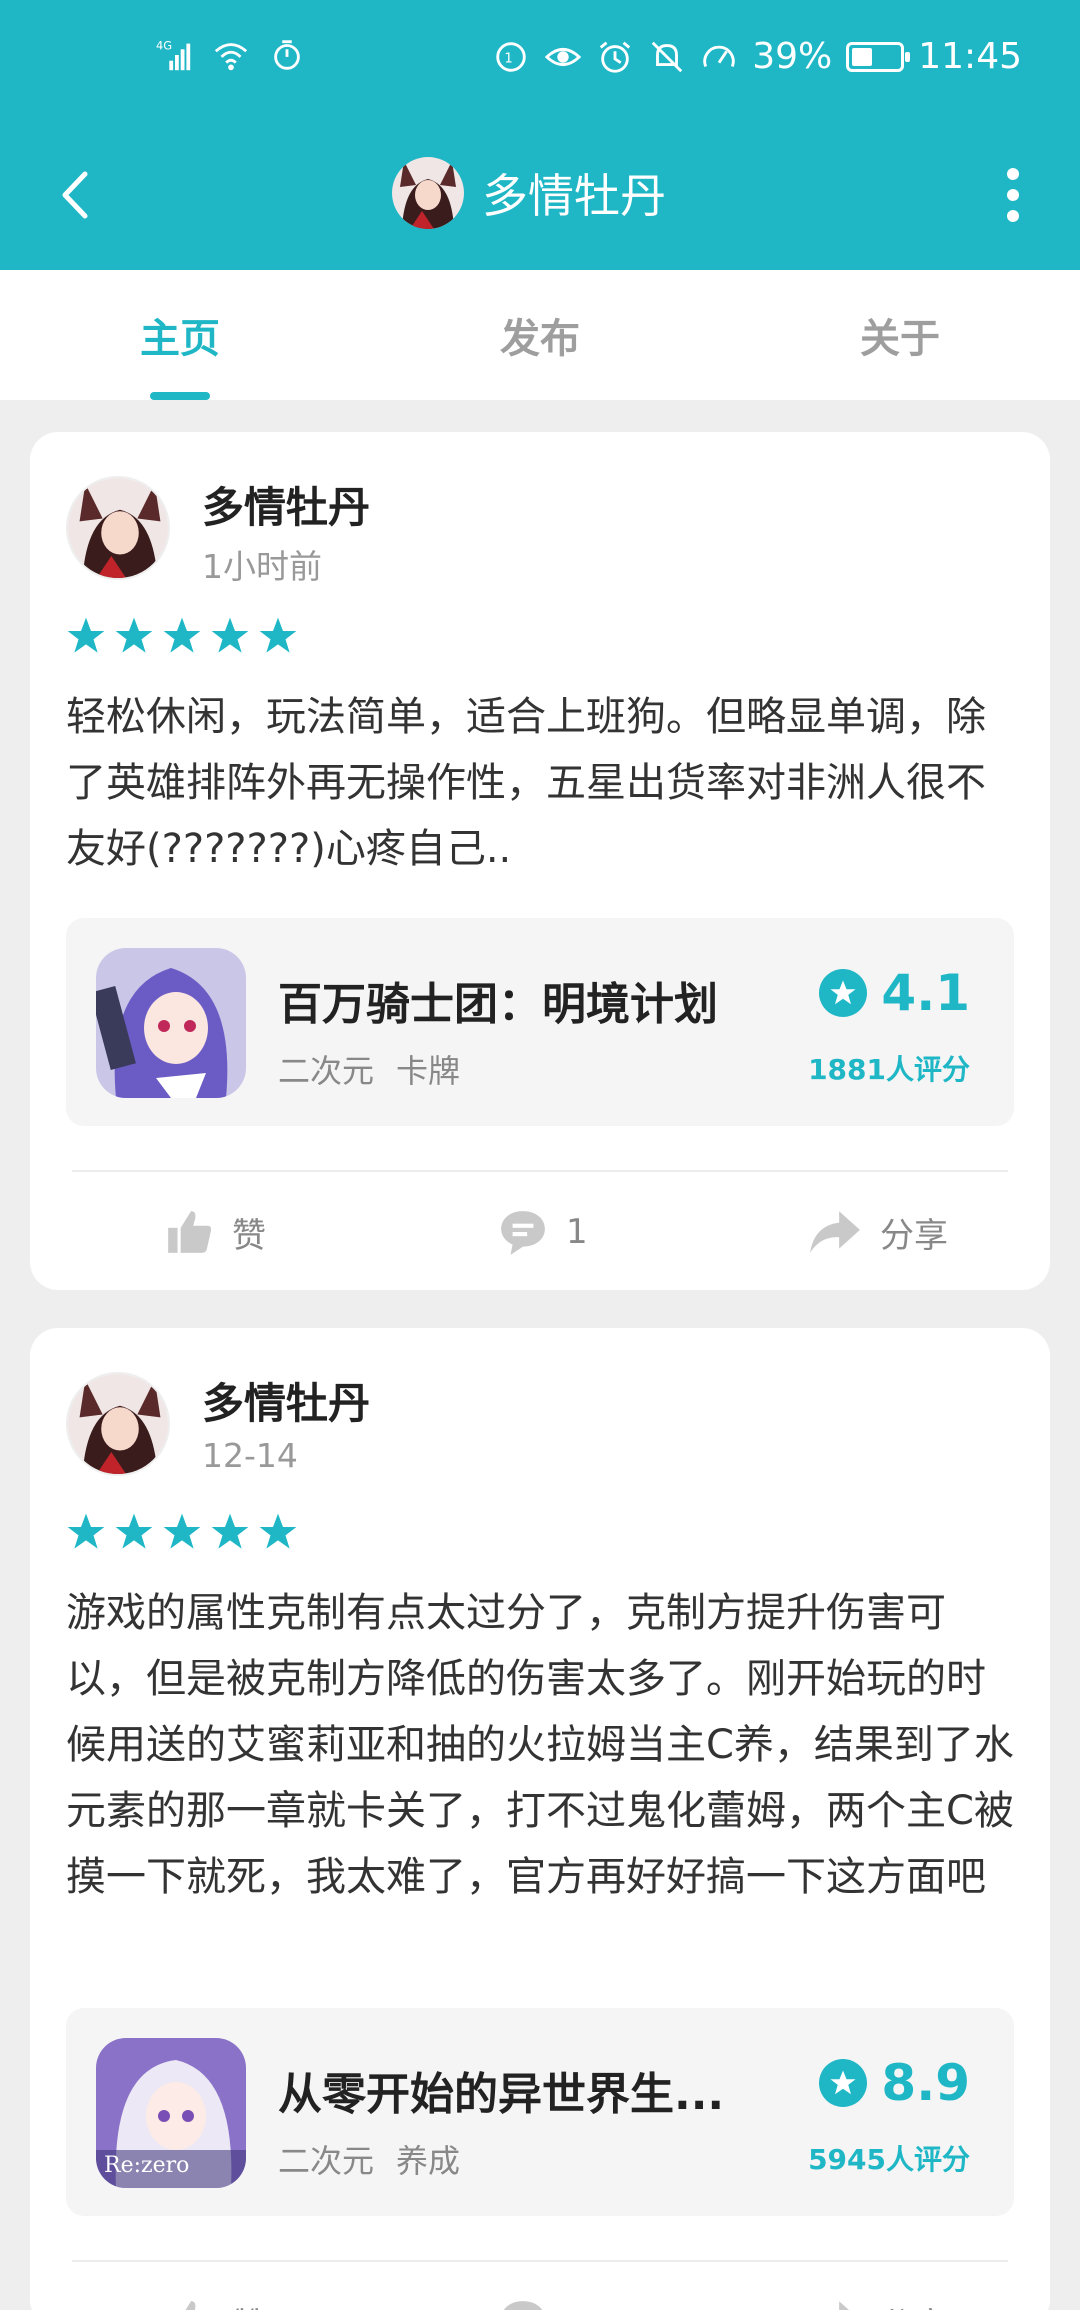  I want to click on profile-title: 多情牡丹, so click(529, 193).